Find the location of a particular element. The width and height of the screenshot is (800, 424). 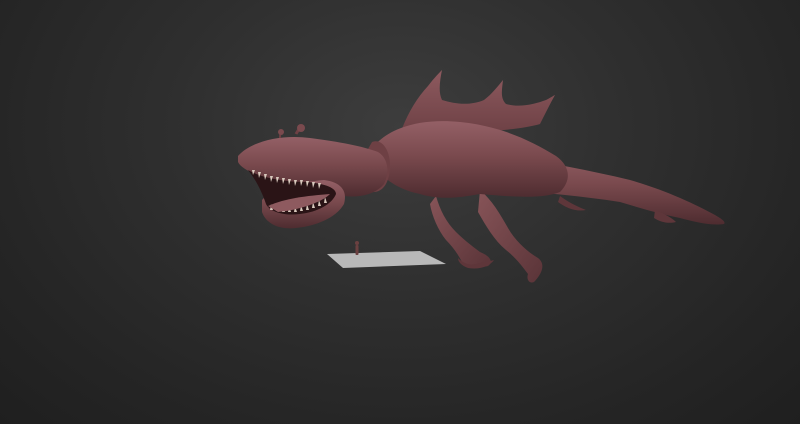

hind-leg is located at coordinates (510, 236).